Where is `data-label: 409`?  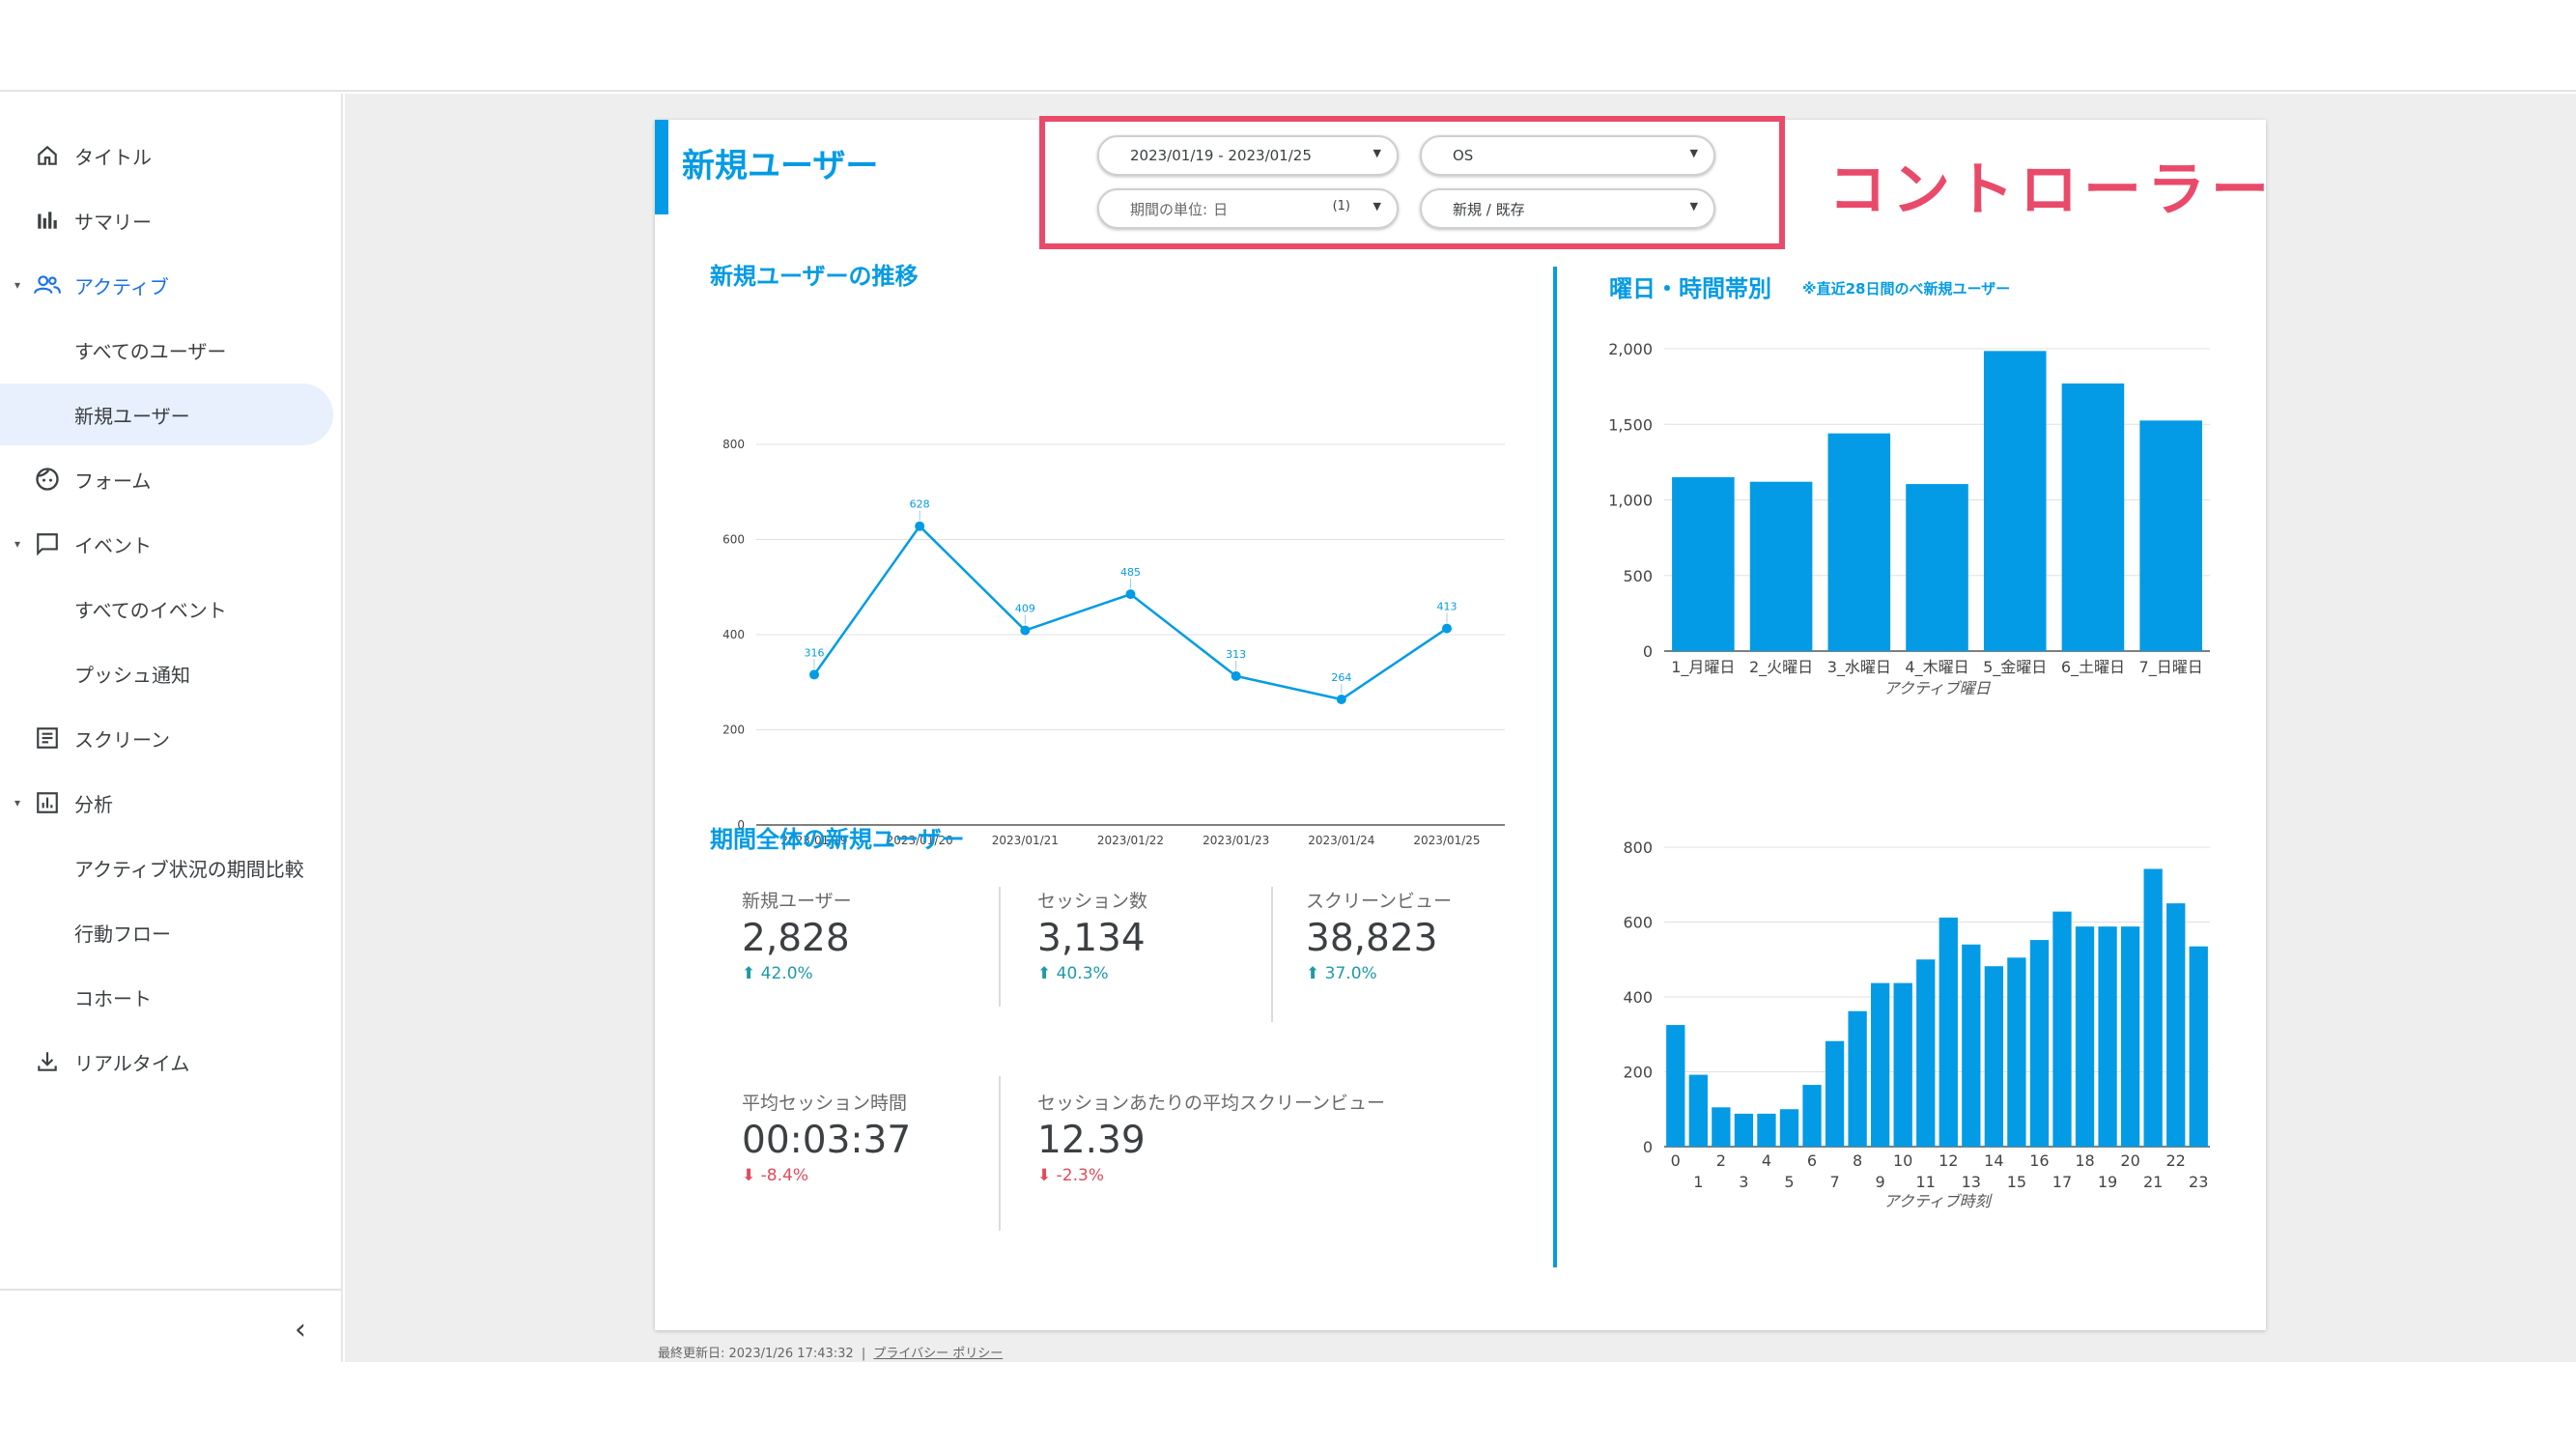
data-label: 409 is located at coordinates (1025, 609).